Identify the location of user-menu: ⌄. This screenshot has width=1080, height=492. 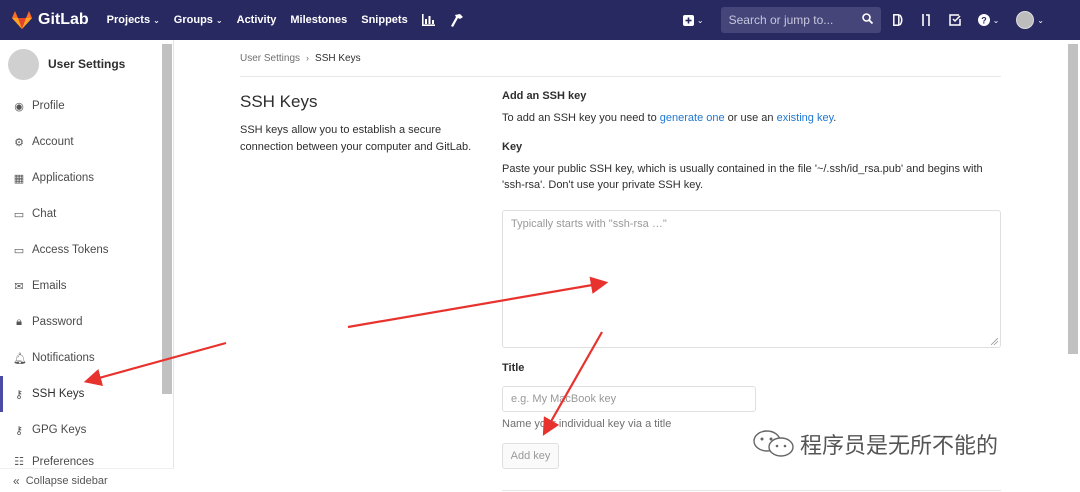
(1030, 20).